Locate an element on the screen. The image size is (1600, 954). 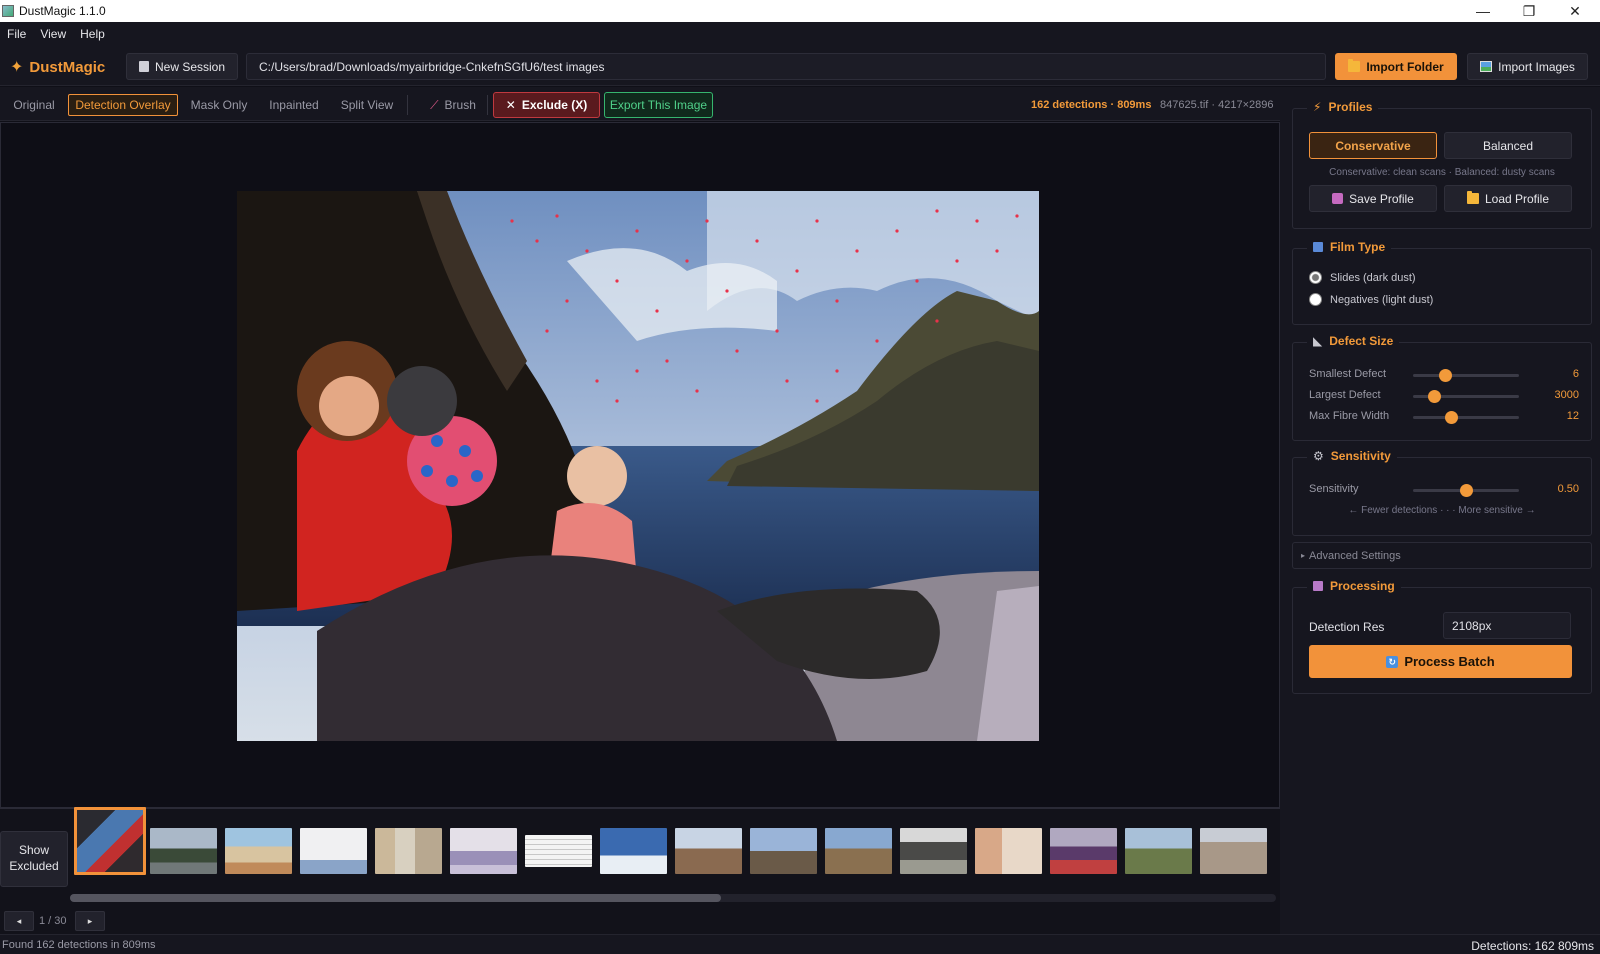
defect-size-title: ◣ Defect Size is located at coordinates (1353, 341).